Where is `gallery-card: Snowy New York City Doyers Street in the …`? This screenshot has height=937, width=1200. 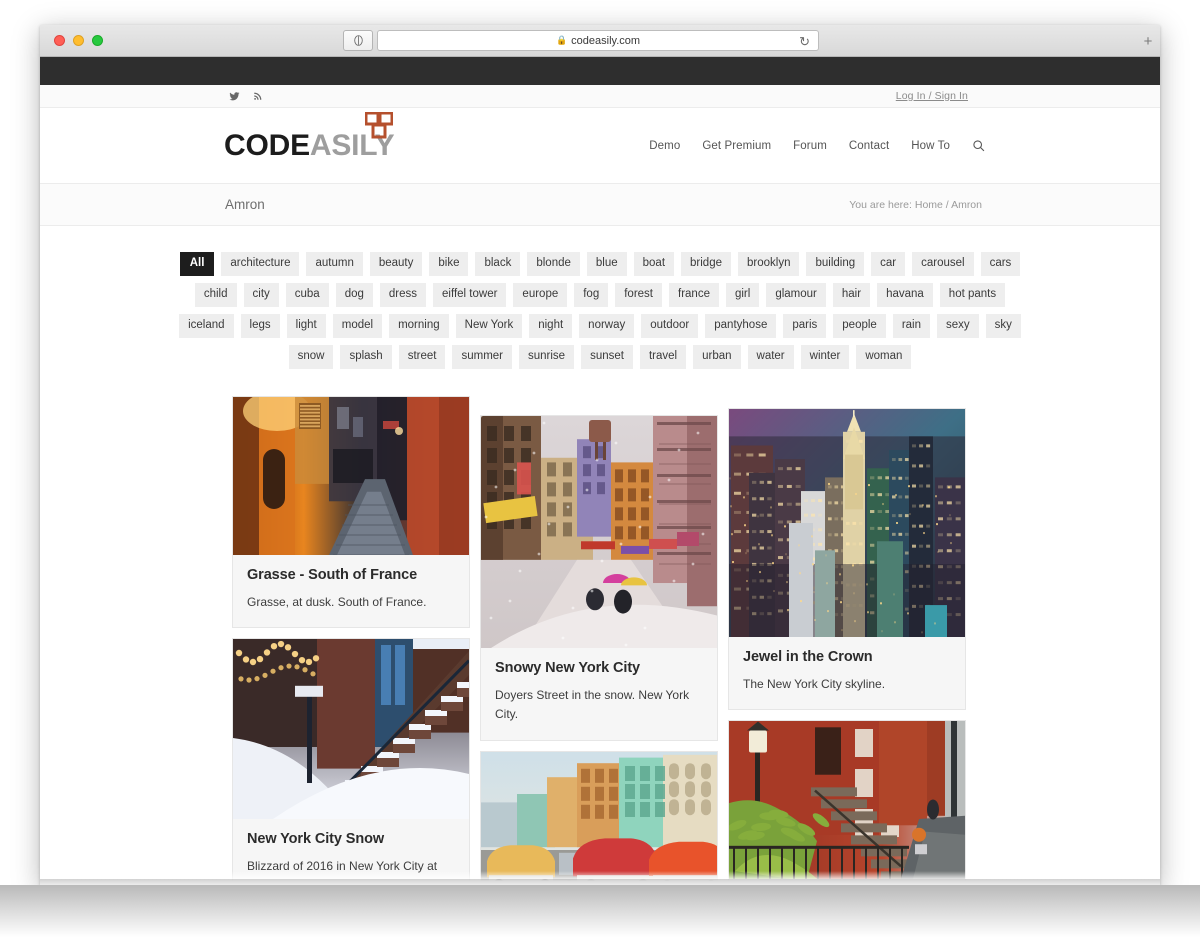
gallery-card: Snowy New York City Doyers Street in the … is located at coordinates (599, 578).